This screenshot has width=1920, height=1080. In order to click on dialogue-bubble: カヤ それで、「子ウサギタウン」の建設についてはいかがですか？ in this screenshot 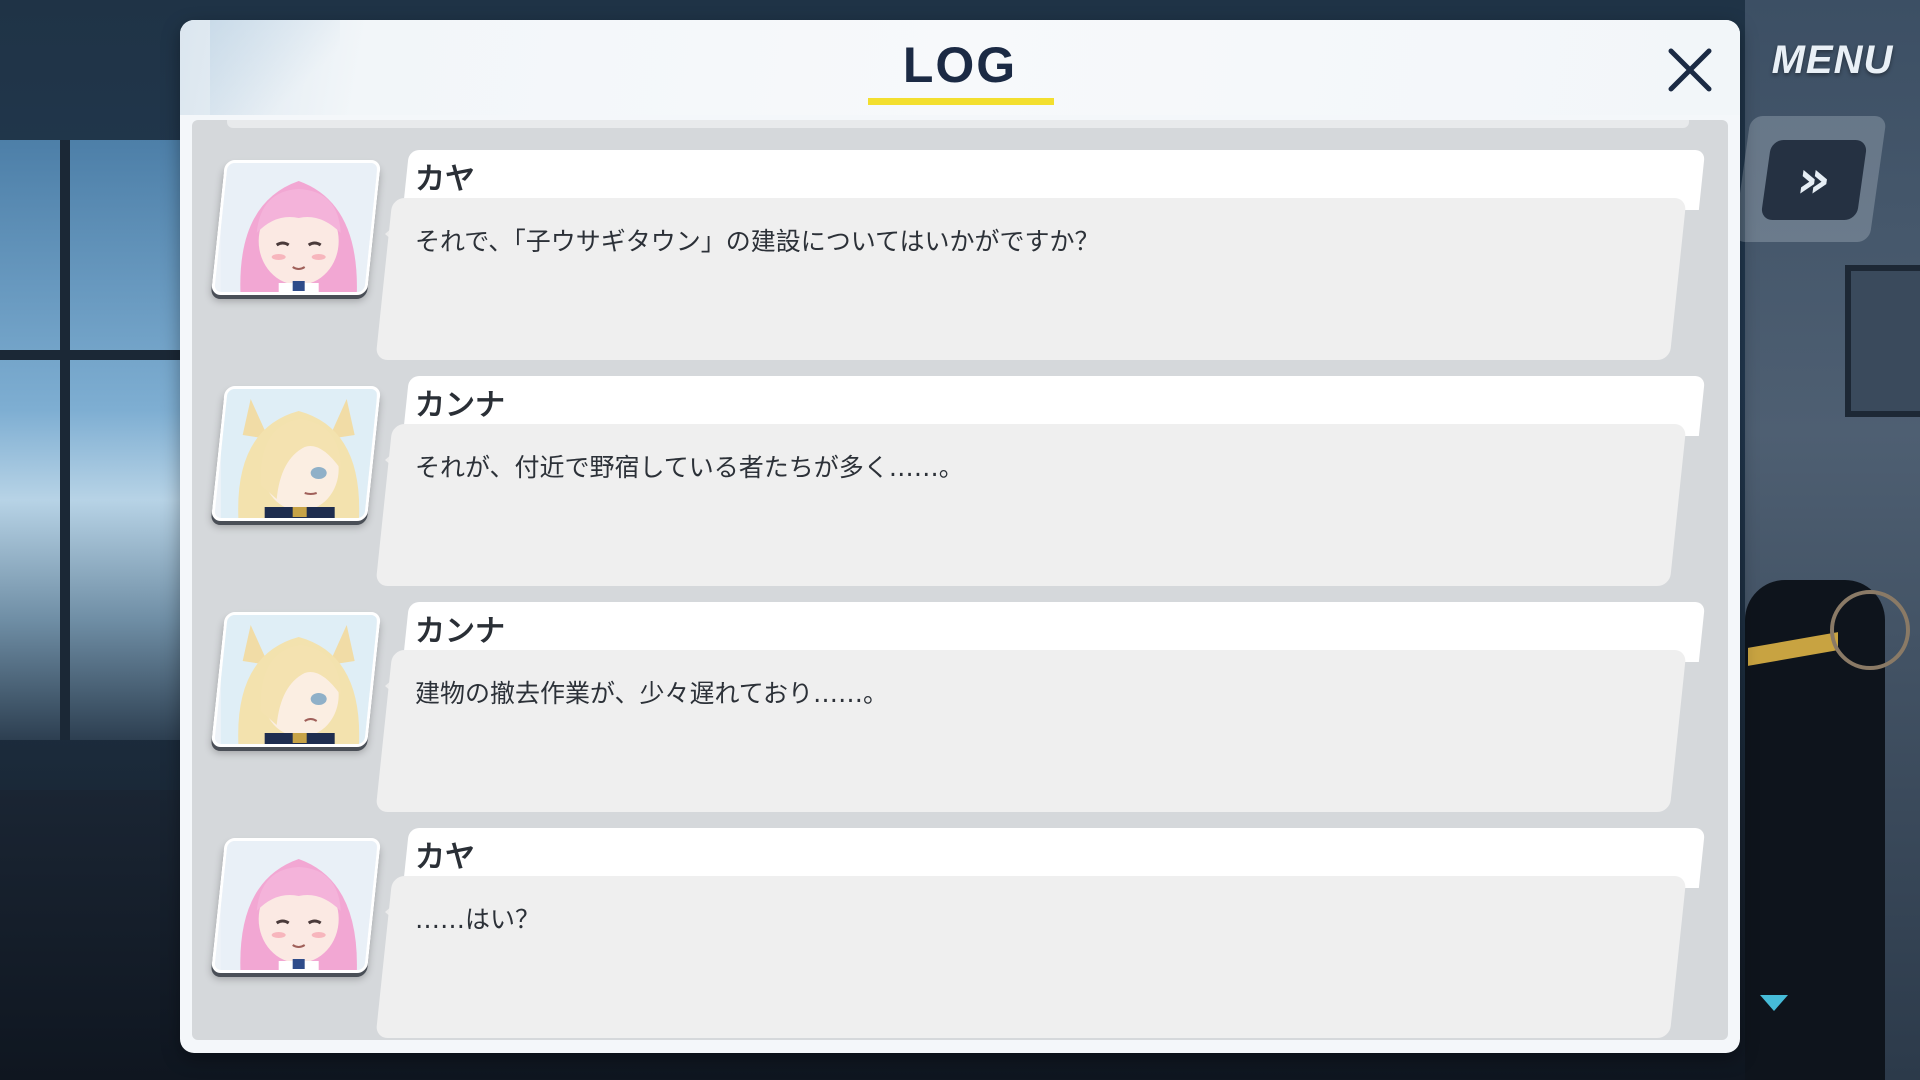, I will do `click(1040, 255)`.